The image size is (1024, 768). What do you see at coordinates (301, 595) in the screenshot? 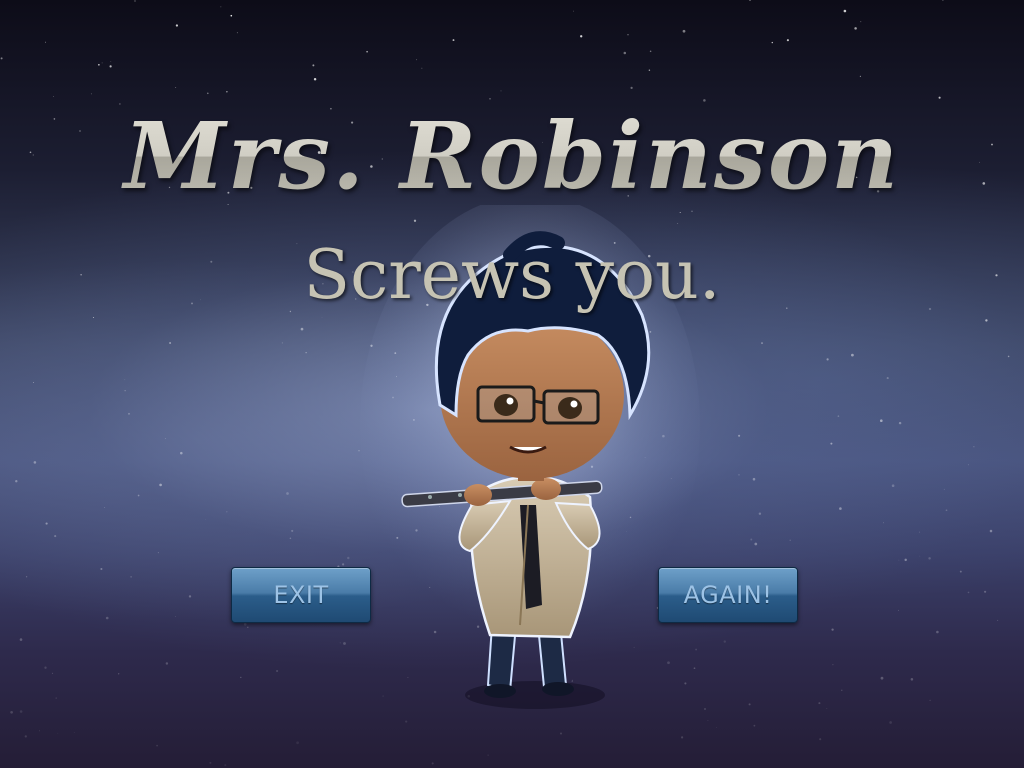
I see `exit-button: EXIT` at bounding box center [301, 595].